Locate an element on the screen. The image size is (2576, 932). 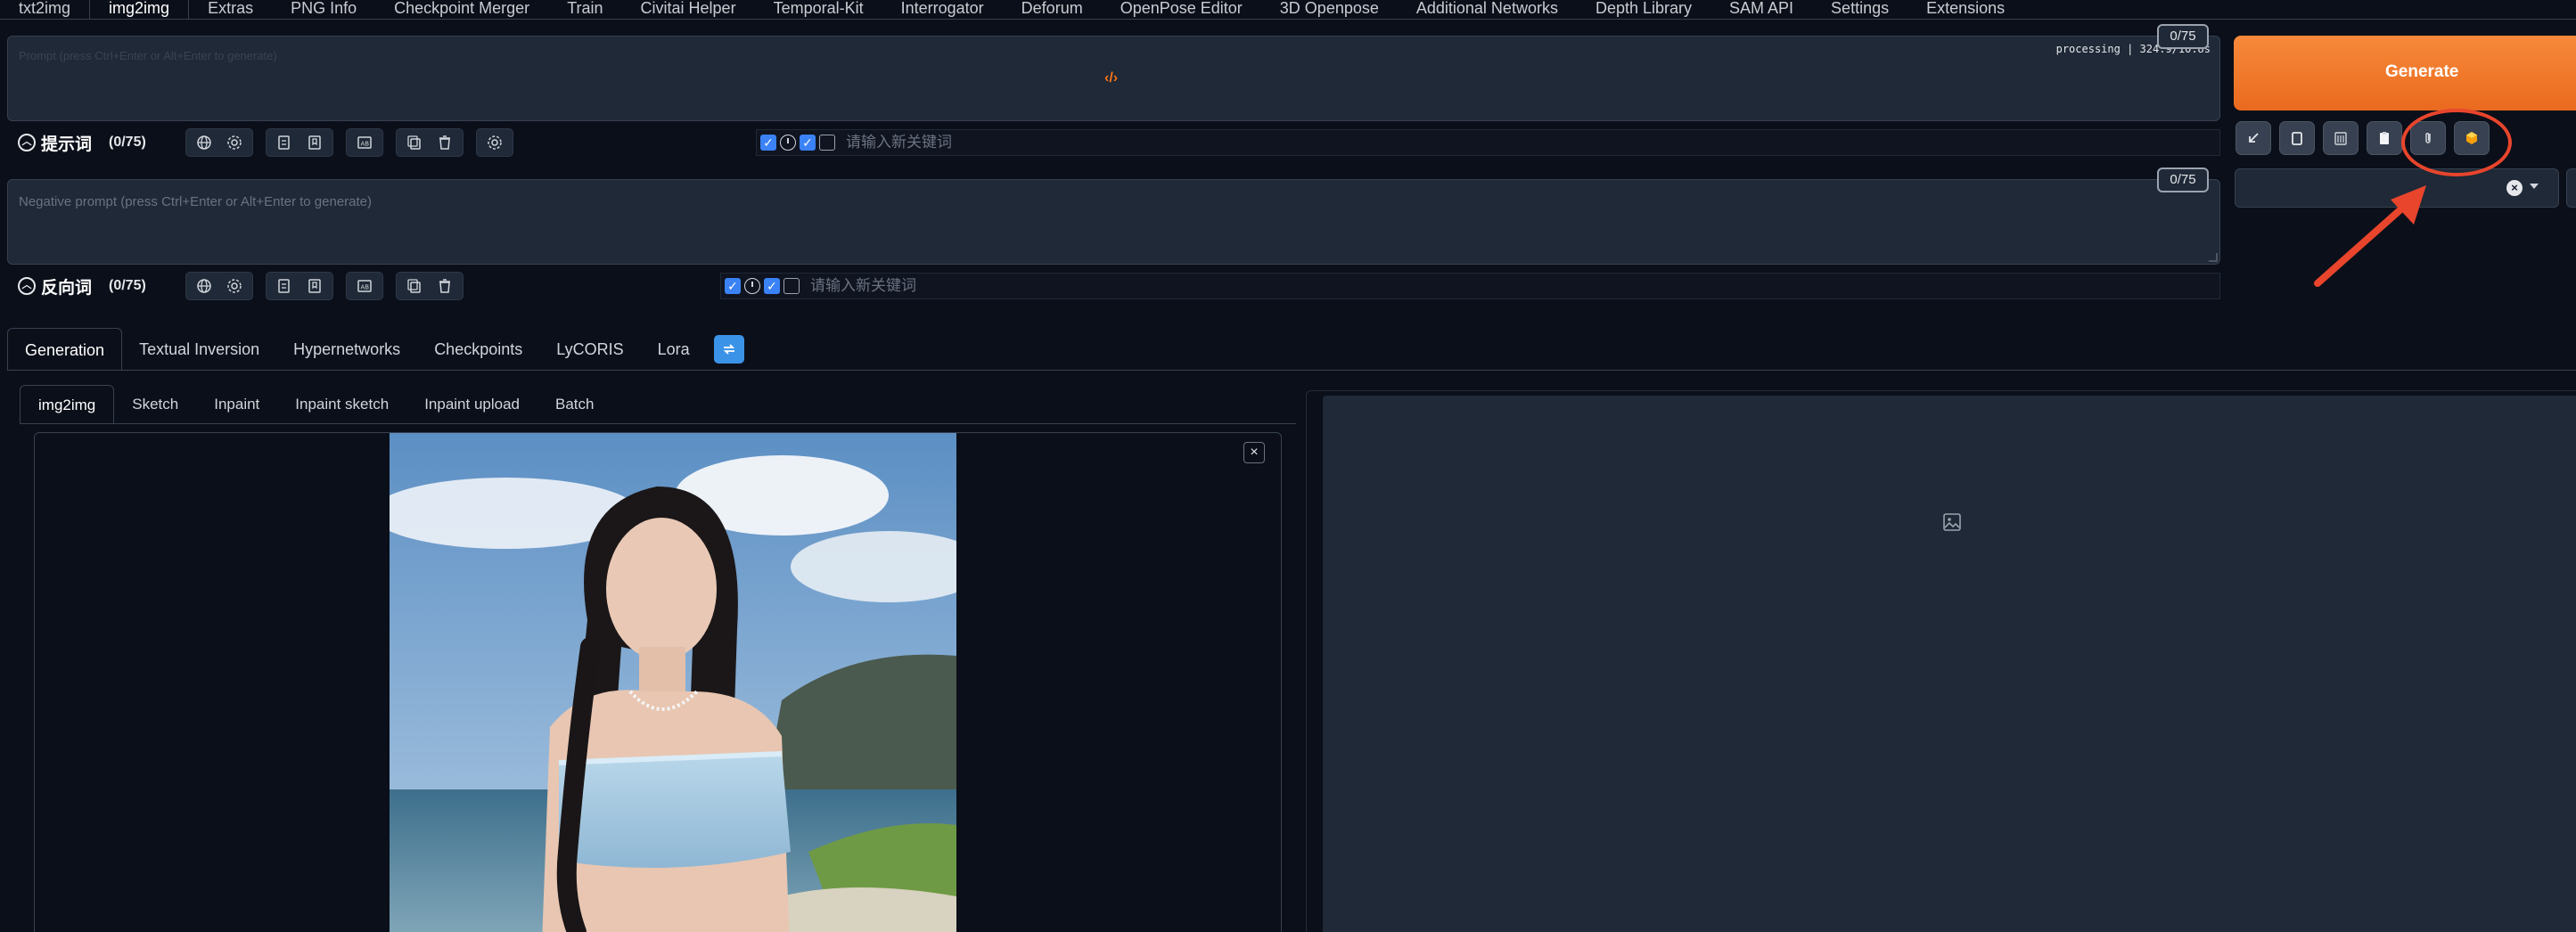
generate-label: Generate is located at coordinates (2422, 71).